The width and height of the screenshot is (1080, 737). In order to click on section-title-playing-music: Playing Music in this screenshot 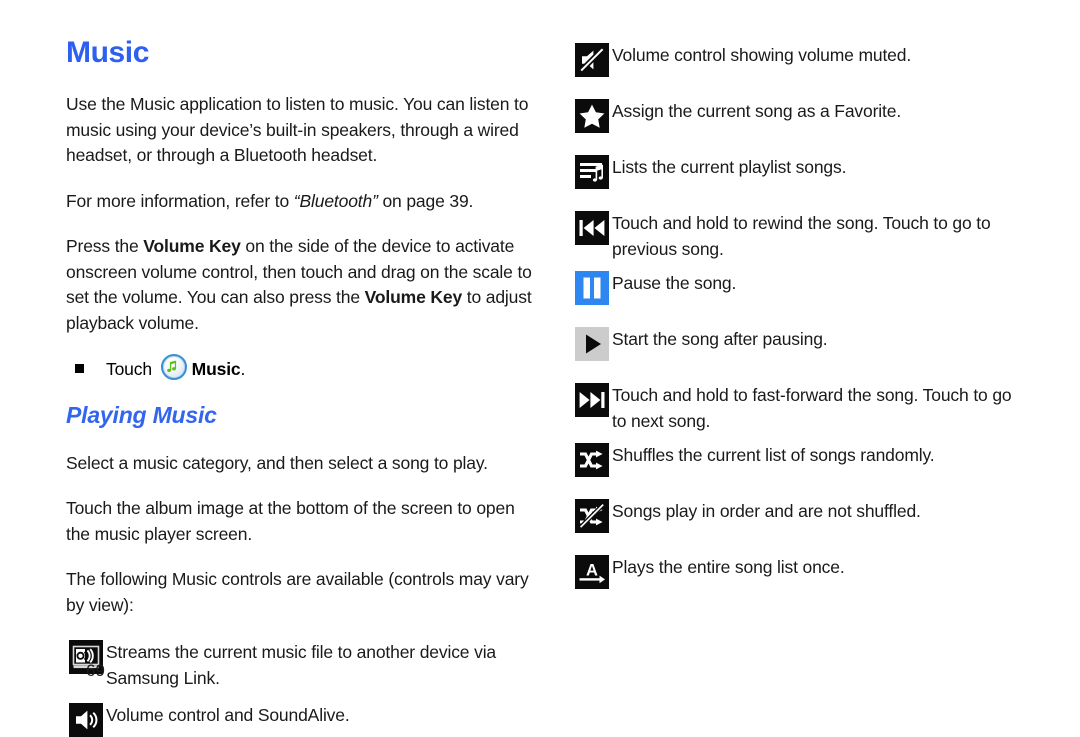, I will do `click(141, 414)`.